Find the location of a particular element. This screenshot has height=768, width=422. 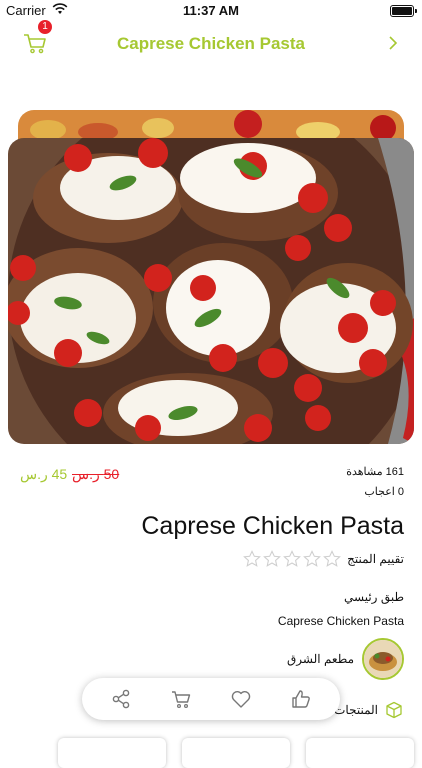

product-name: Caprese Chicken Pasta is located at coordinates (272, 526).